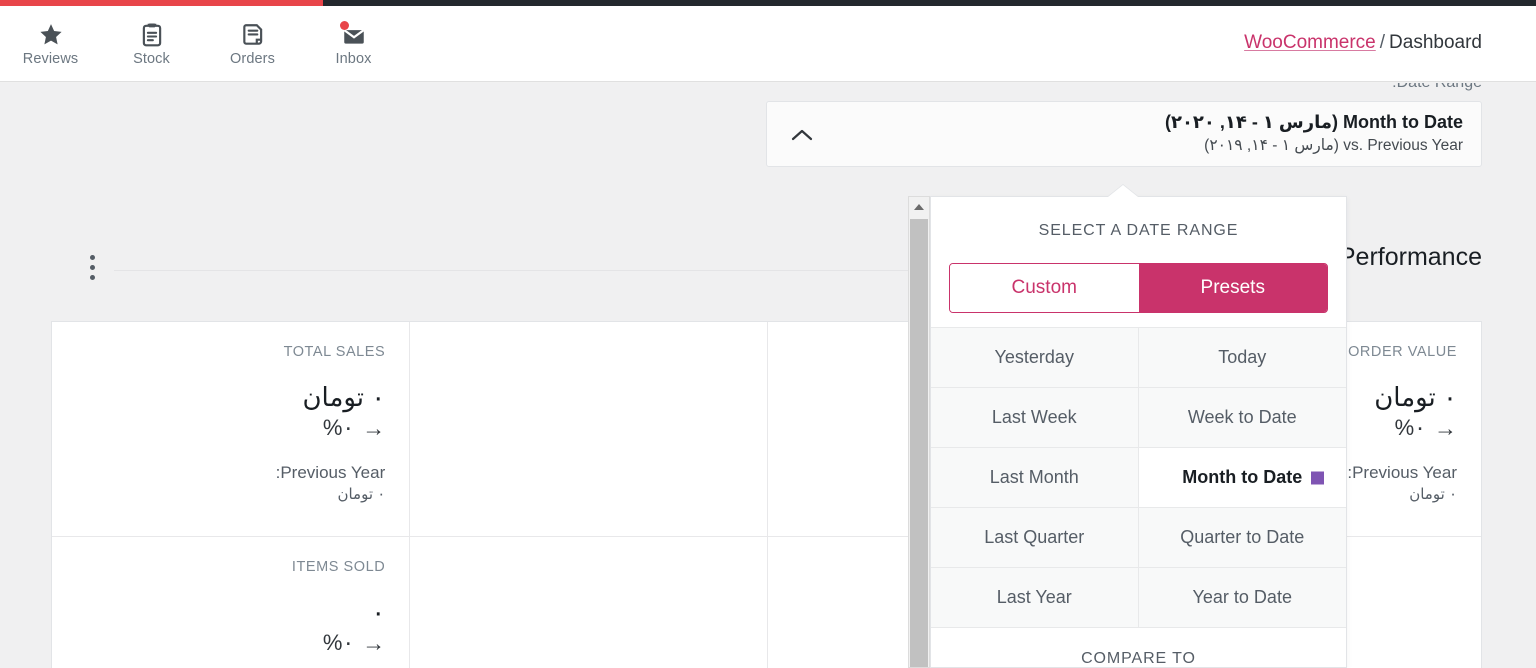 The height and width of the screenshot is (668, 1536). I want to click on nav-item-stock-label: Stock, so click(151, 58).